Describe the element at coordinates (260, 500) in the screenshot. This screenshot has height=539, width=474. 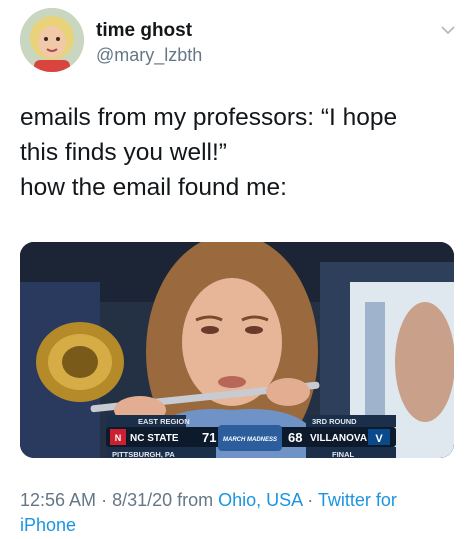
I see `tweet-location-link: Ohio, USA` at that location.